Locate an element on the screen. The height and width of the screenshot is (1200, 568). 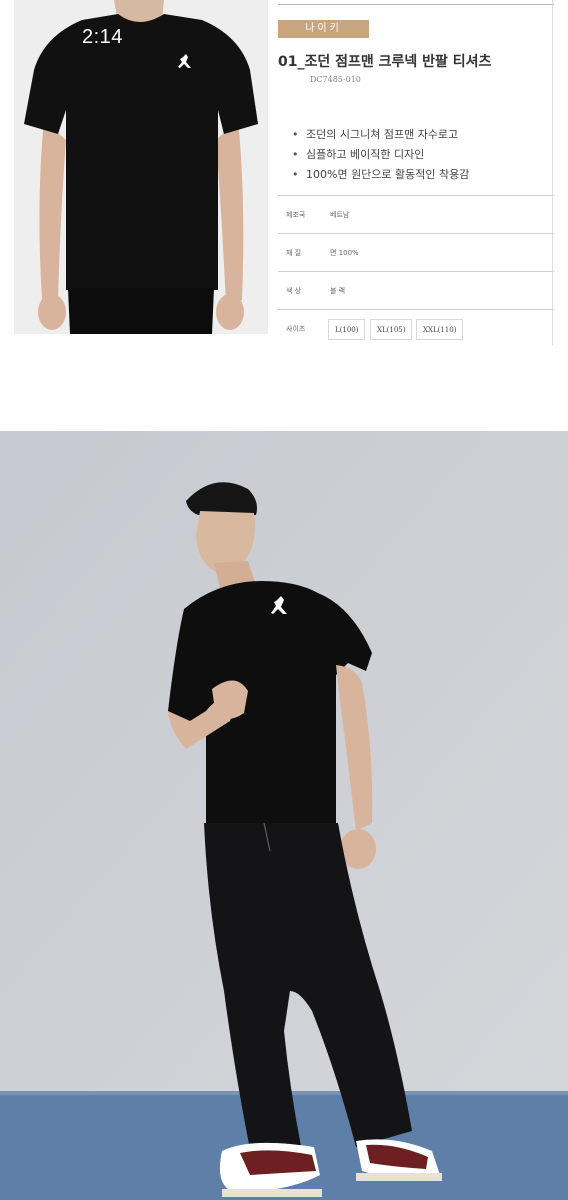
spec-value: 블 랙 is located at coordinates (338, 291).